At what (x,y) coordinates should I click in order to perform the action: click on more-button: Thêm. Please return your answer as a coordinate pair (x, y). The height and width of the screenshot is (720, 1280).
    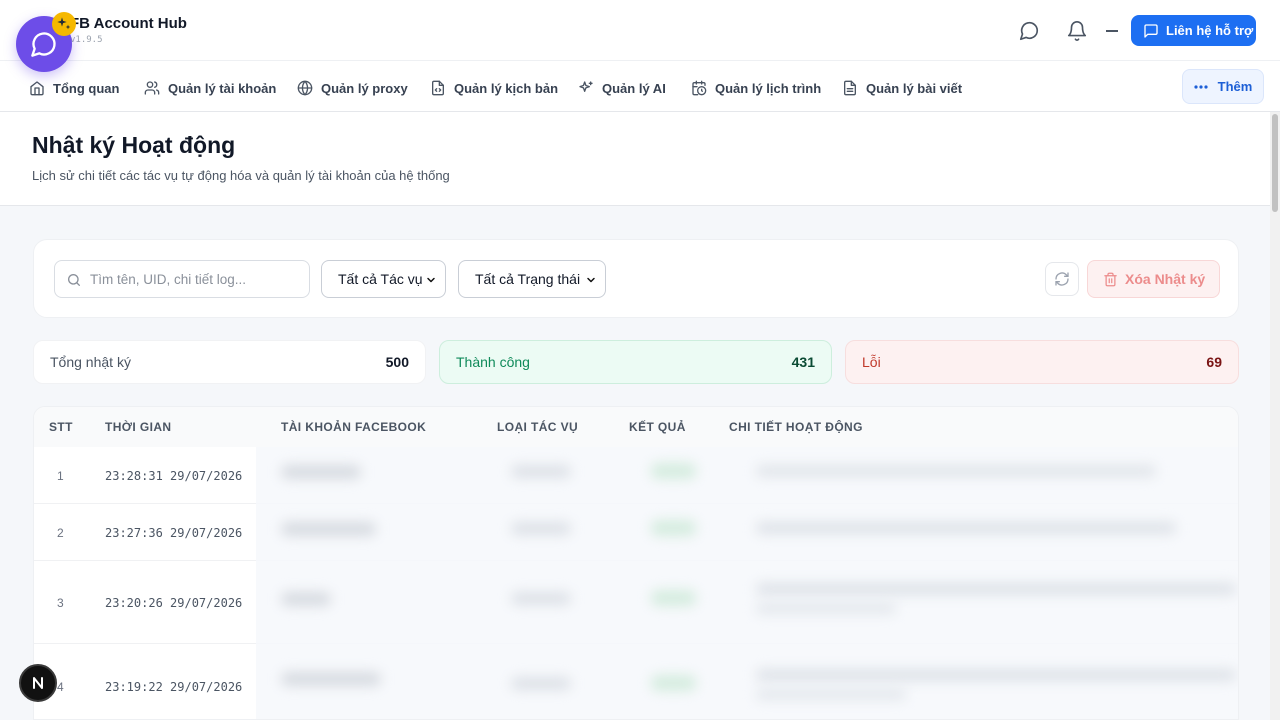
    Looking at the image, I should click on (1223, 86).